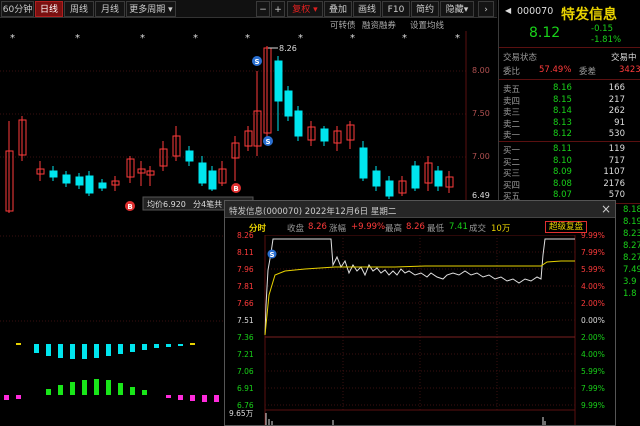 This screenshot has width=640, height=426. Describe the element at coordinates (593, 354) in the screenshot. I see `pct-tick: 4.00%` at that location.